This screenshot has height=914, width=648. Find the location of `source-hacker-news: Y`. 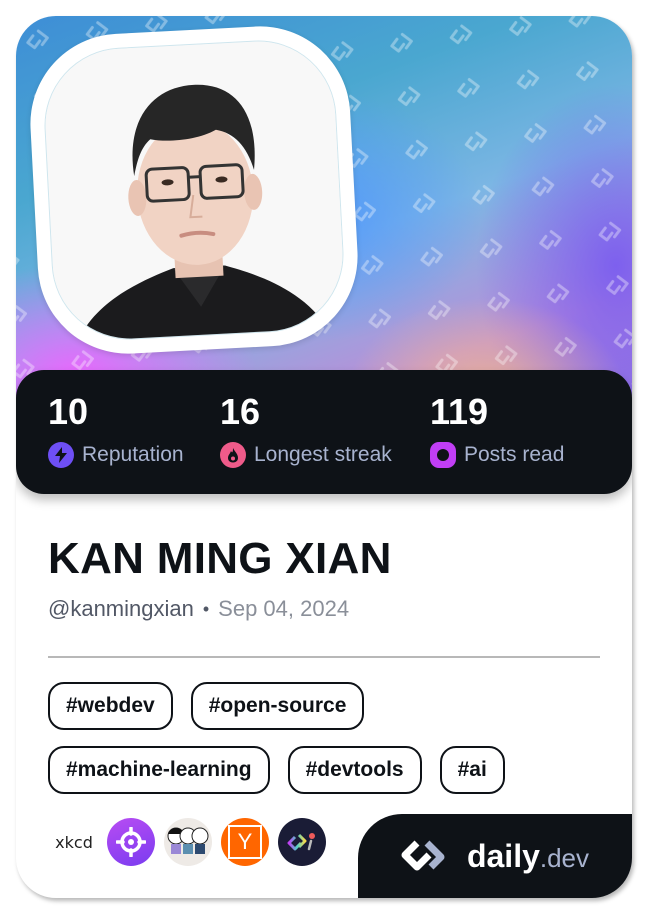

source-hacker-news: Y is located at coordinates (245, 842).